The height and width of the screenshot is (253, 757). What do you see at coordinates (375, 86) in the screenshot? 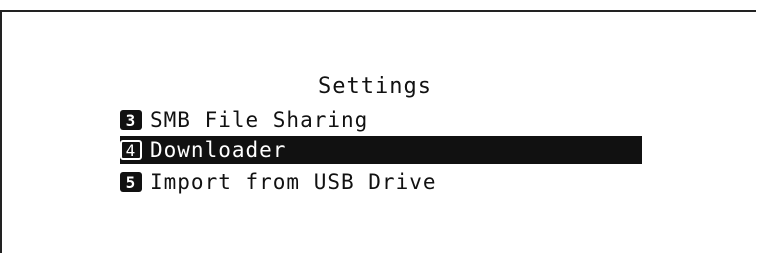
I see `screen-title: Settings` at bounding box center [375, 86].